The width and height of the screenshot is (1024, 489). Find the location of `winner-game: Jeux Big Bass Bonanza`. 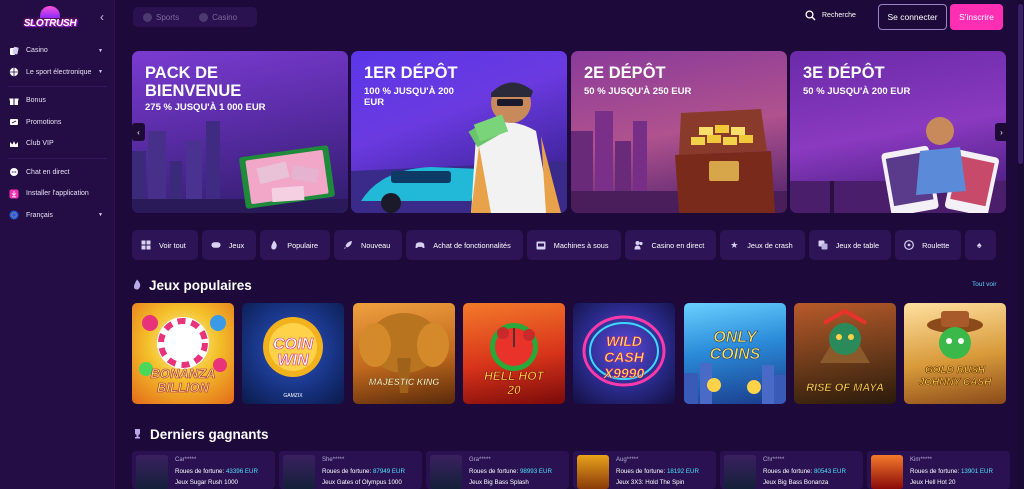

winner-game: Jeux Big Bass Bonanza is located at coordinates (796, 482).